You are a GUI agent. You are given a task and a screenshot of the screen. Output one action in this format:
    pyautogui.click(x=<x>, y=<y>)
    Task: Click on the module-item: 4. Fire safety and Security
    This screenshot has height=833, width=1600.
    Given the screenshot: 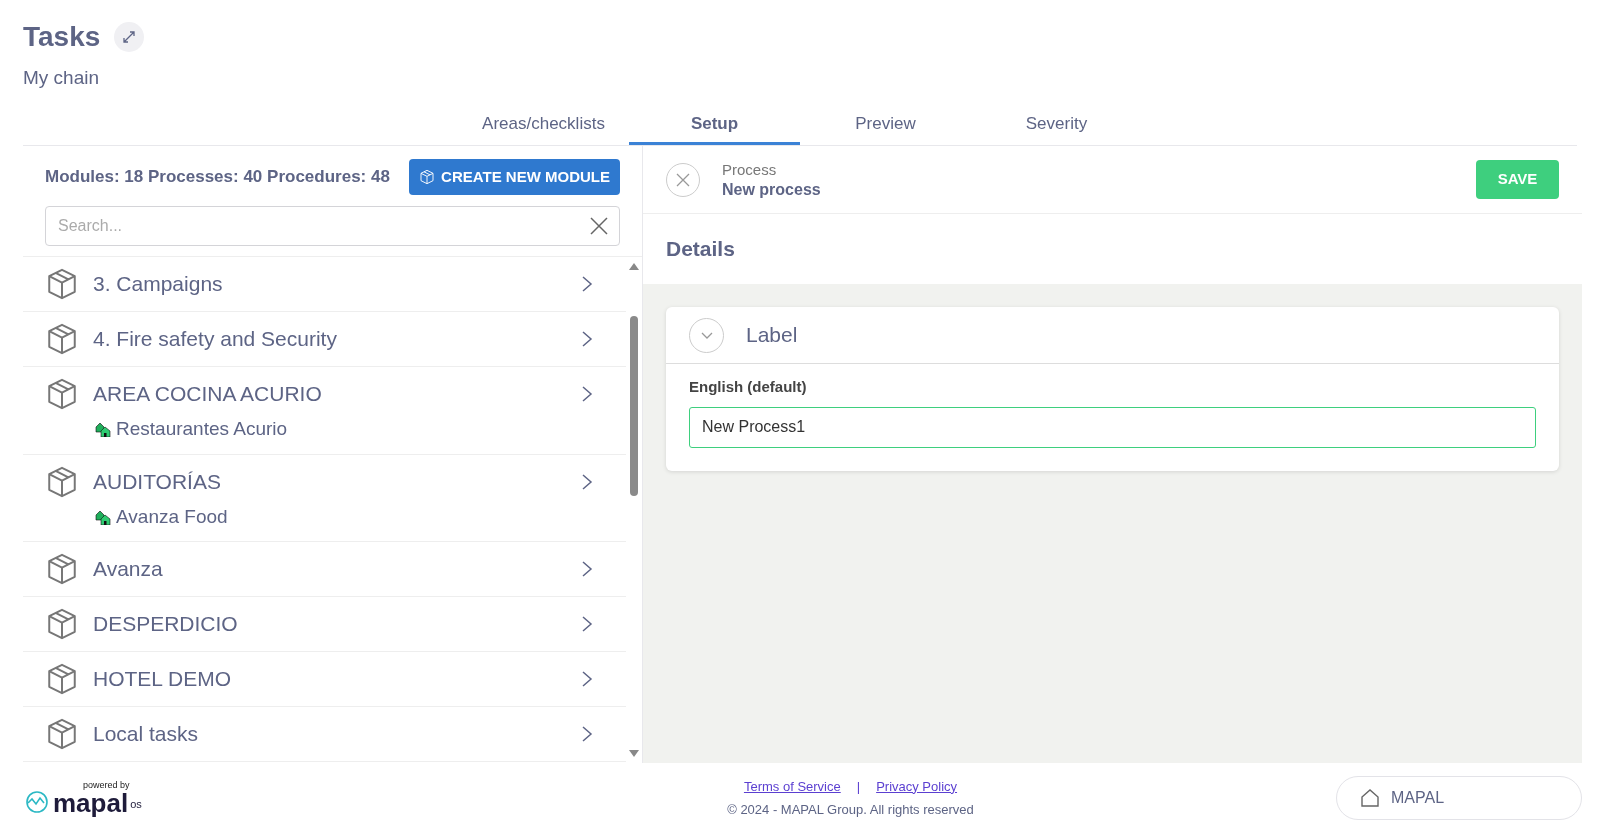 What is the action you would take?
    pyautogui.click(x=324, y=339)
    